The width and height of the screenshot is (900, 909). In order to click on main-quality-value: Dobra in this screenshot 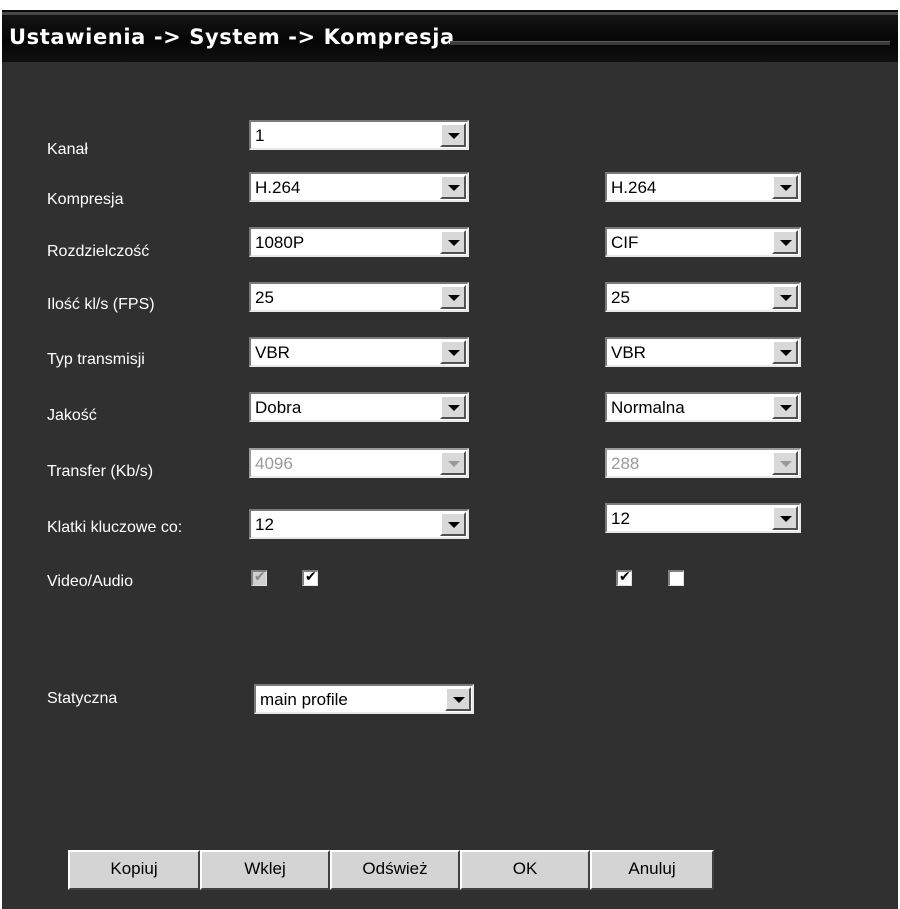, I will do `click(278, 407)`.